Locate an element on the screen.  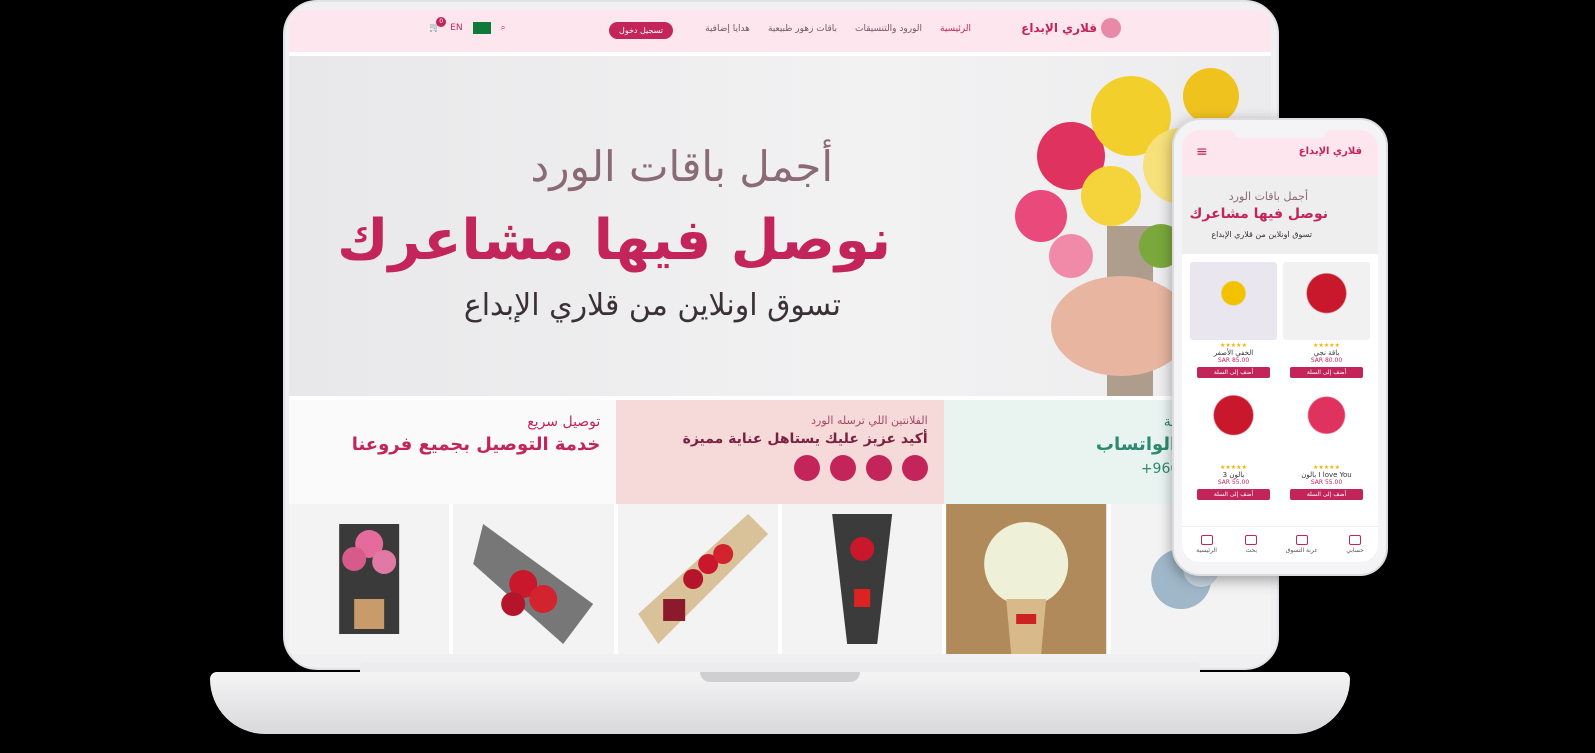
phone-hero-headline: نوصل فيها مشاعرك is located at coordinates (1258, 214).